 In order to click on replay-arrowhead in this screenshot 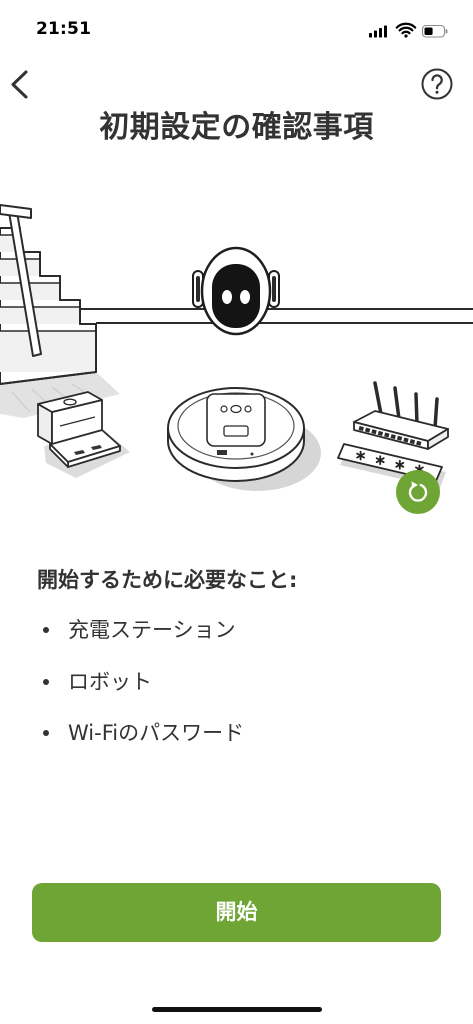, I will do `click(414, 485)`.